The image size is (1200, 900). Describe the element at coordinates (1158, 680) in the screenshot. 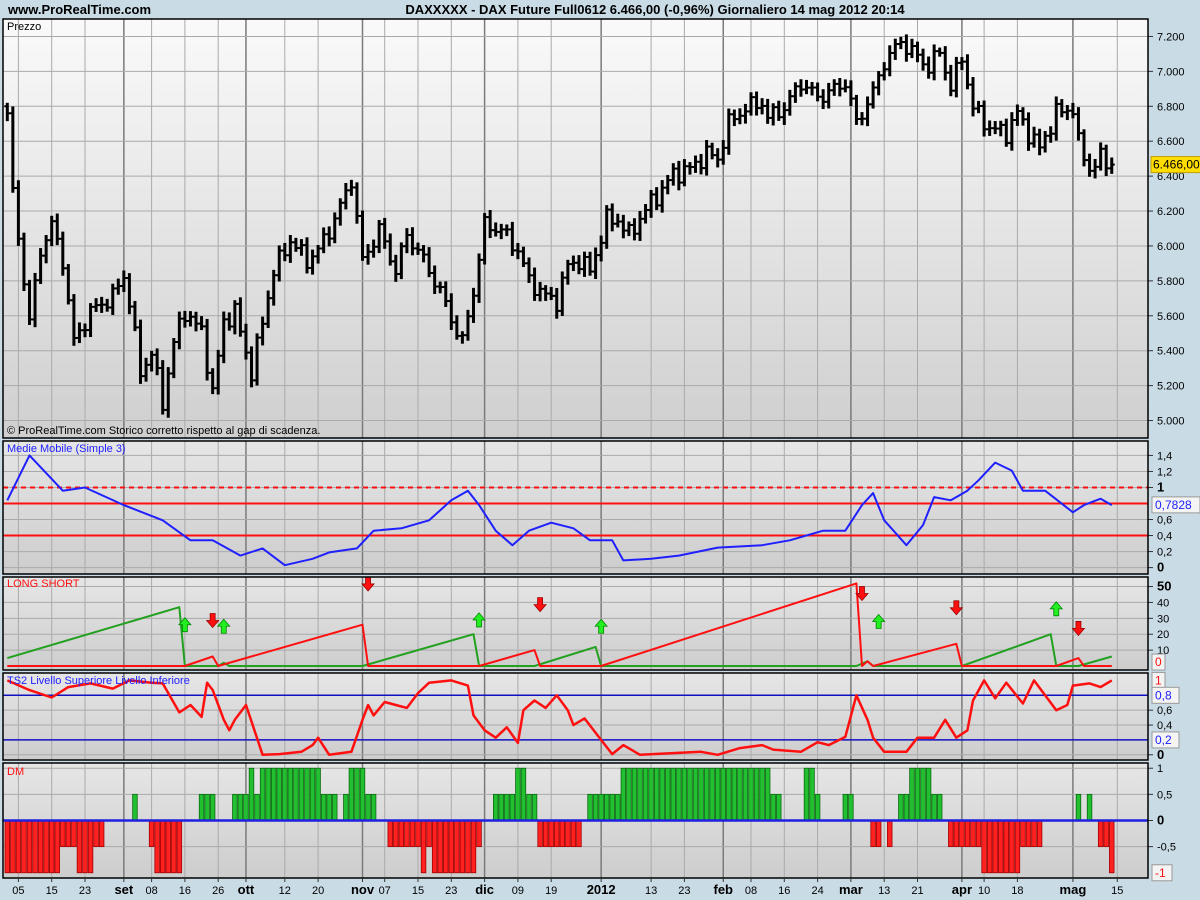

I see `ts2-last-value: 1` at that location.